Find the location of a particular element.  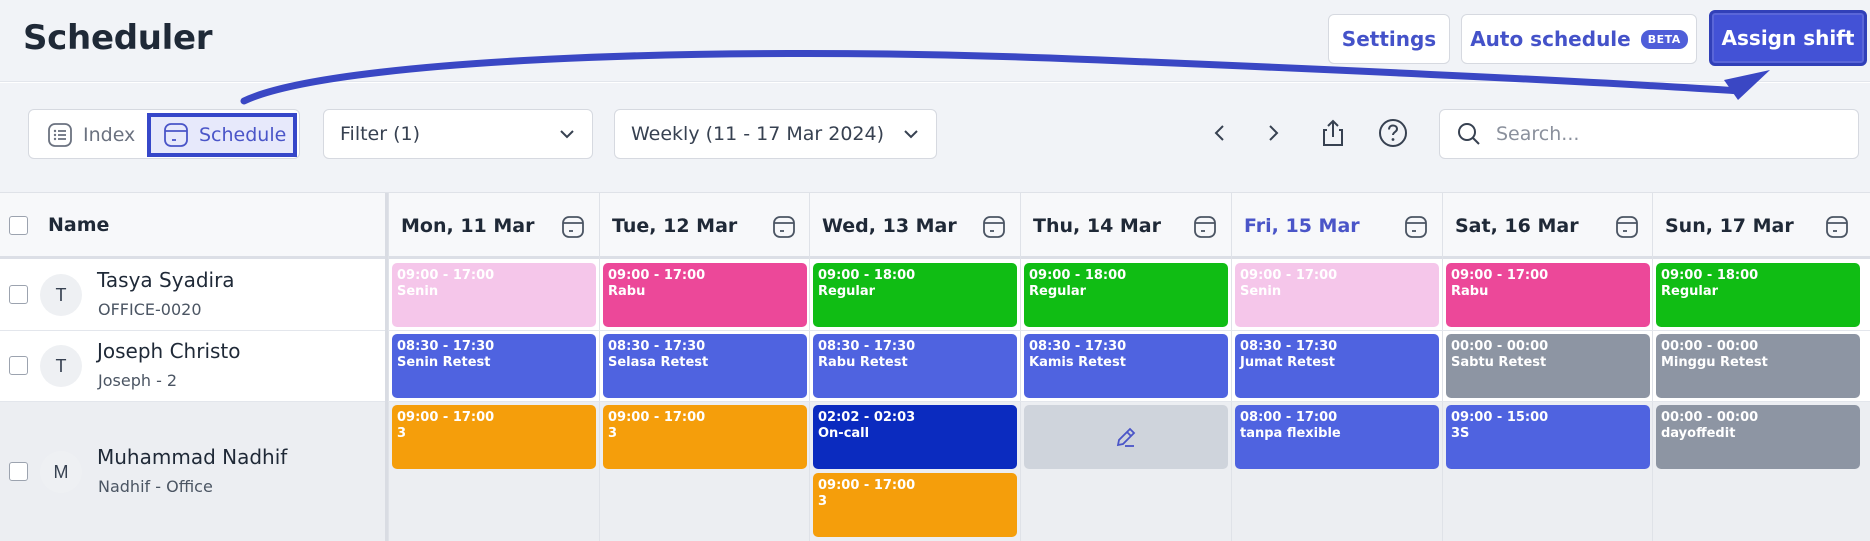

shift-card: 08:00 - 17:00 tanpa flexible is located at coordinates (1337, 437).